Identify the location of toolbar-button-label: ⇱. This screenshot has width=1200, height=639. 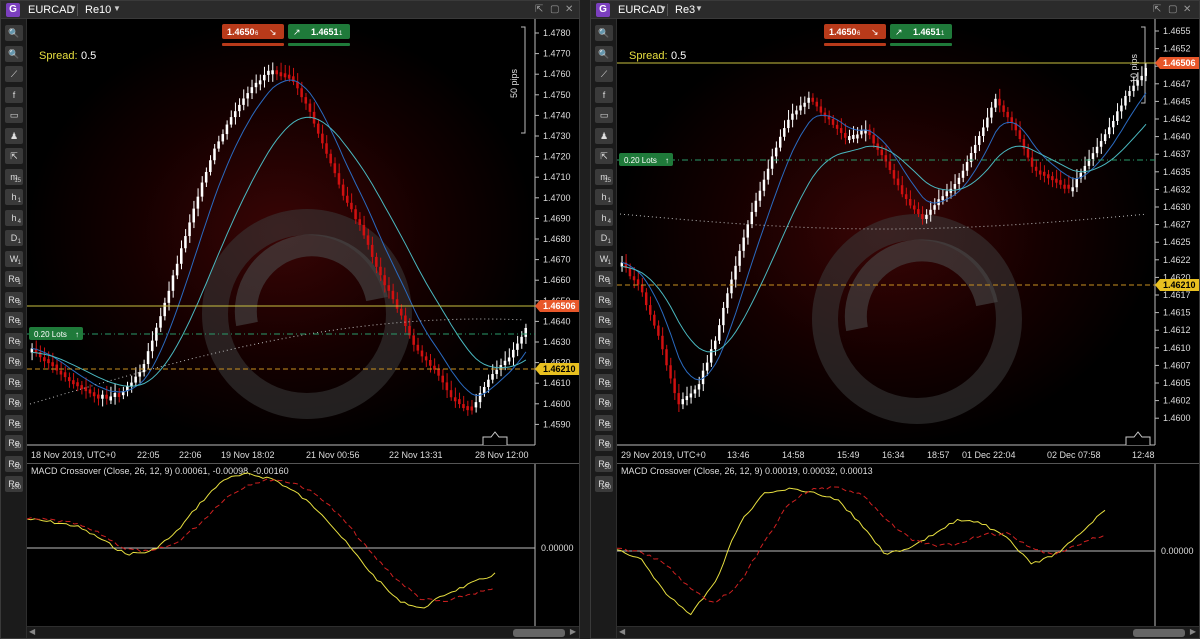
(14, 156).